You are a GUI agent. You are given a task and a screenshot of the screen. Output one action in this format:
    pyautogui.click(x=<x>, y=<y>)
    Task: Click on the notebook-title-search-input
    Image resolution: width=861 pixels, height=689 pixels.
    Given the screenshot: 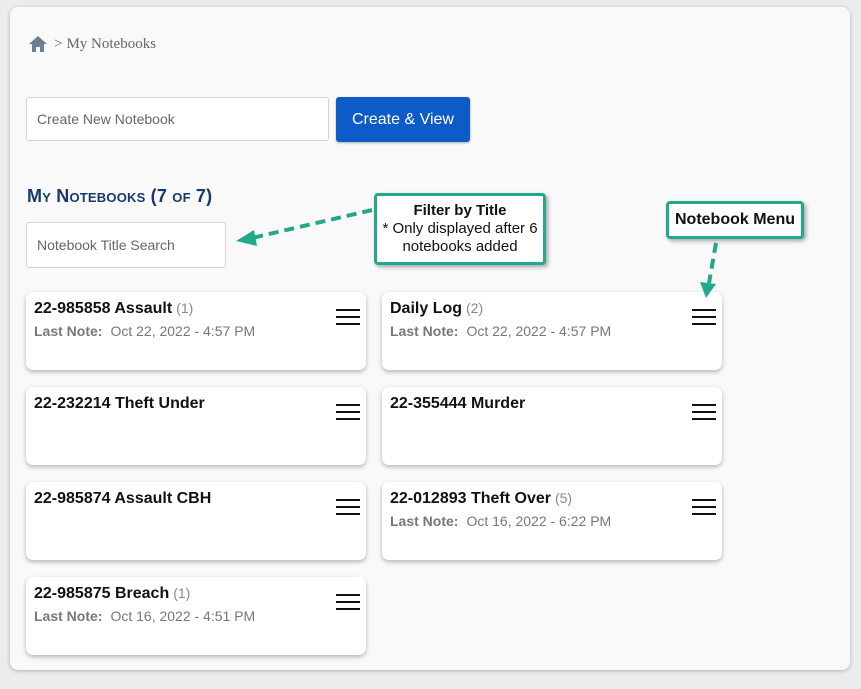 What is the action you would take?
    pyautogui.click(x=126, y=245)
    